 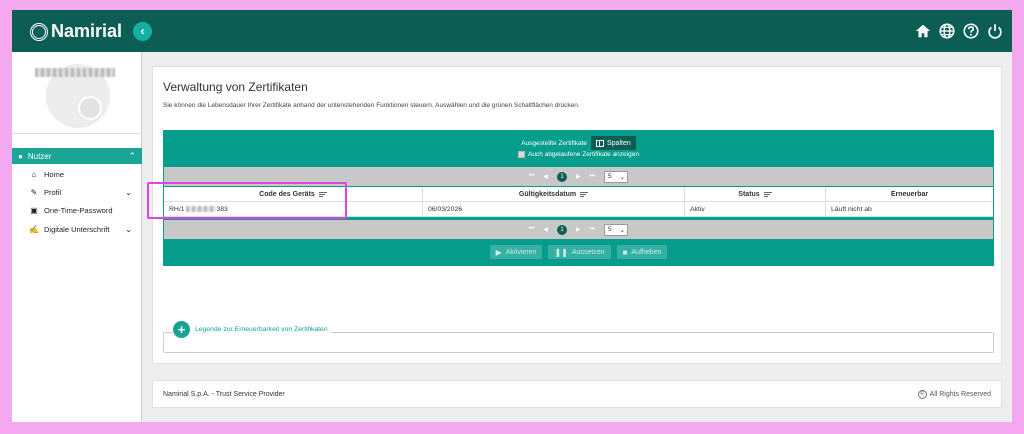 I want to click on footer-rights: © All Rights Reserved, so click(x=954, y=394).